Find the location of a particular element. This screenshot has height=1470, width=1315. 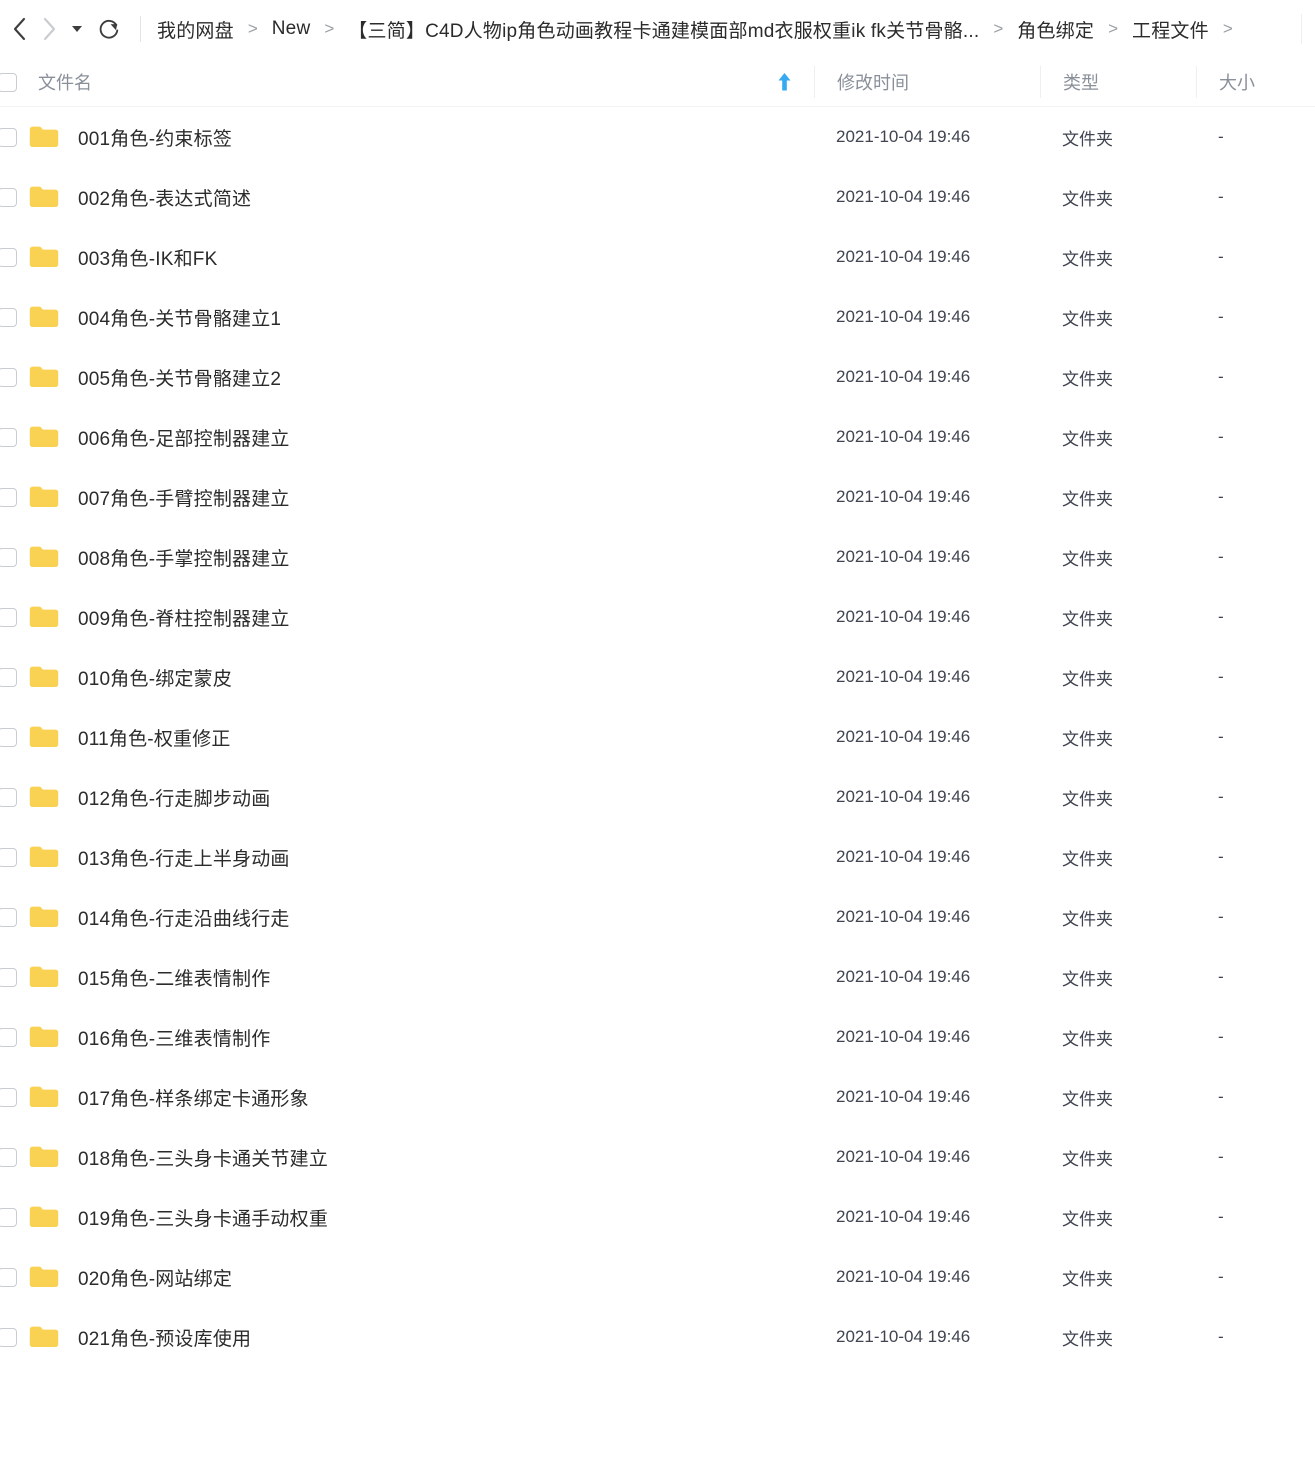

file-name: 011角色-权重修正 is located at coordinates (410, 737).